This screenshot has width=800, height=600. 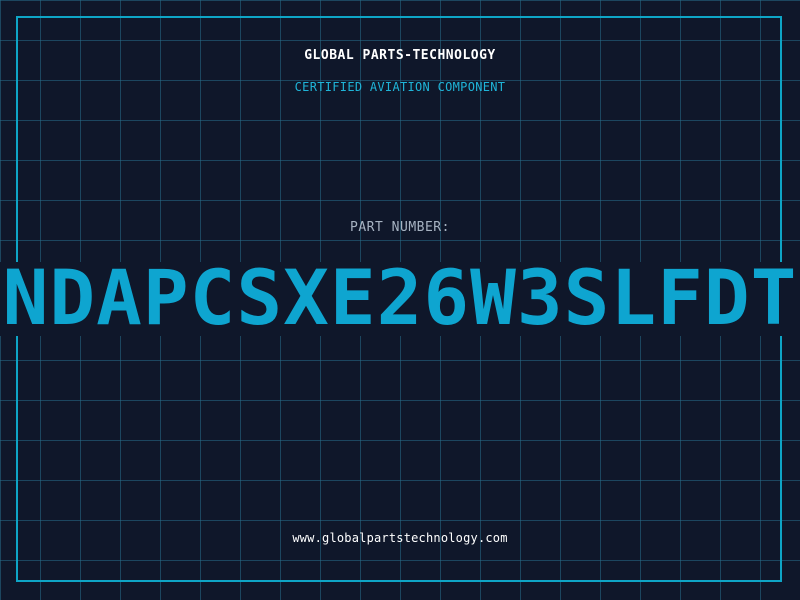 What do you see at coordinates (400, 538) in the screenshot?
I see `website-url: www.globalpartstechnology.com` at bounding box center [400, 538].